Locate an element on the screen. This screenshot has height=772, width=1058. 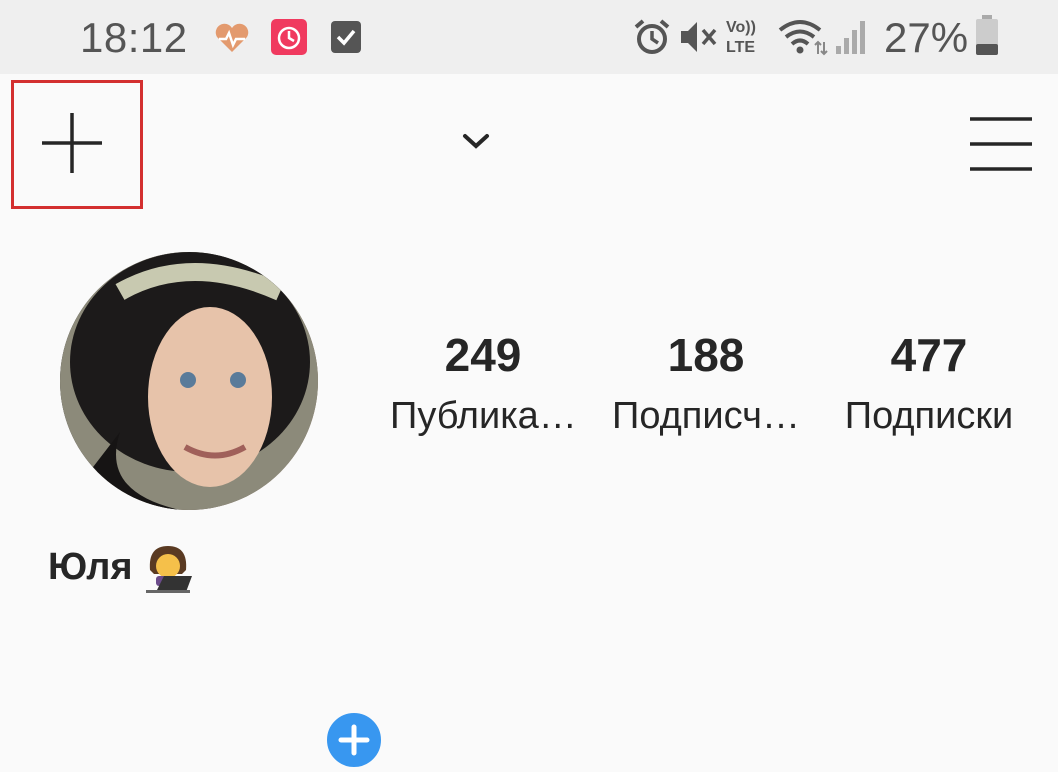
avatar is located at coordinates (189, 381).